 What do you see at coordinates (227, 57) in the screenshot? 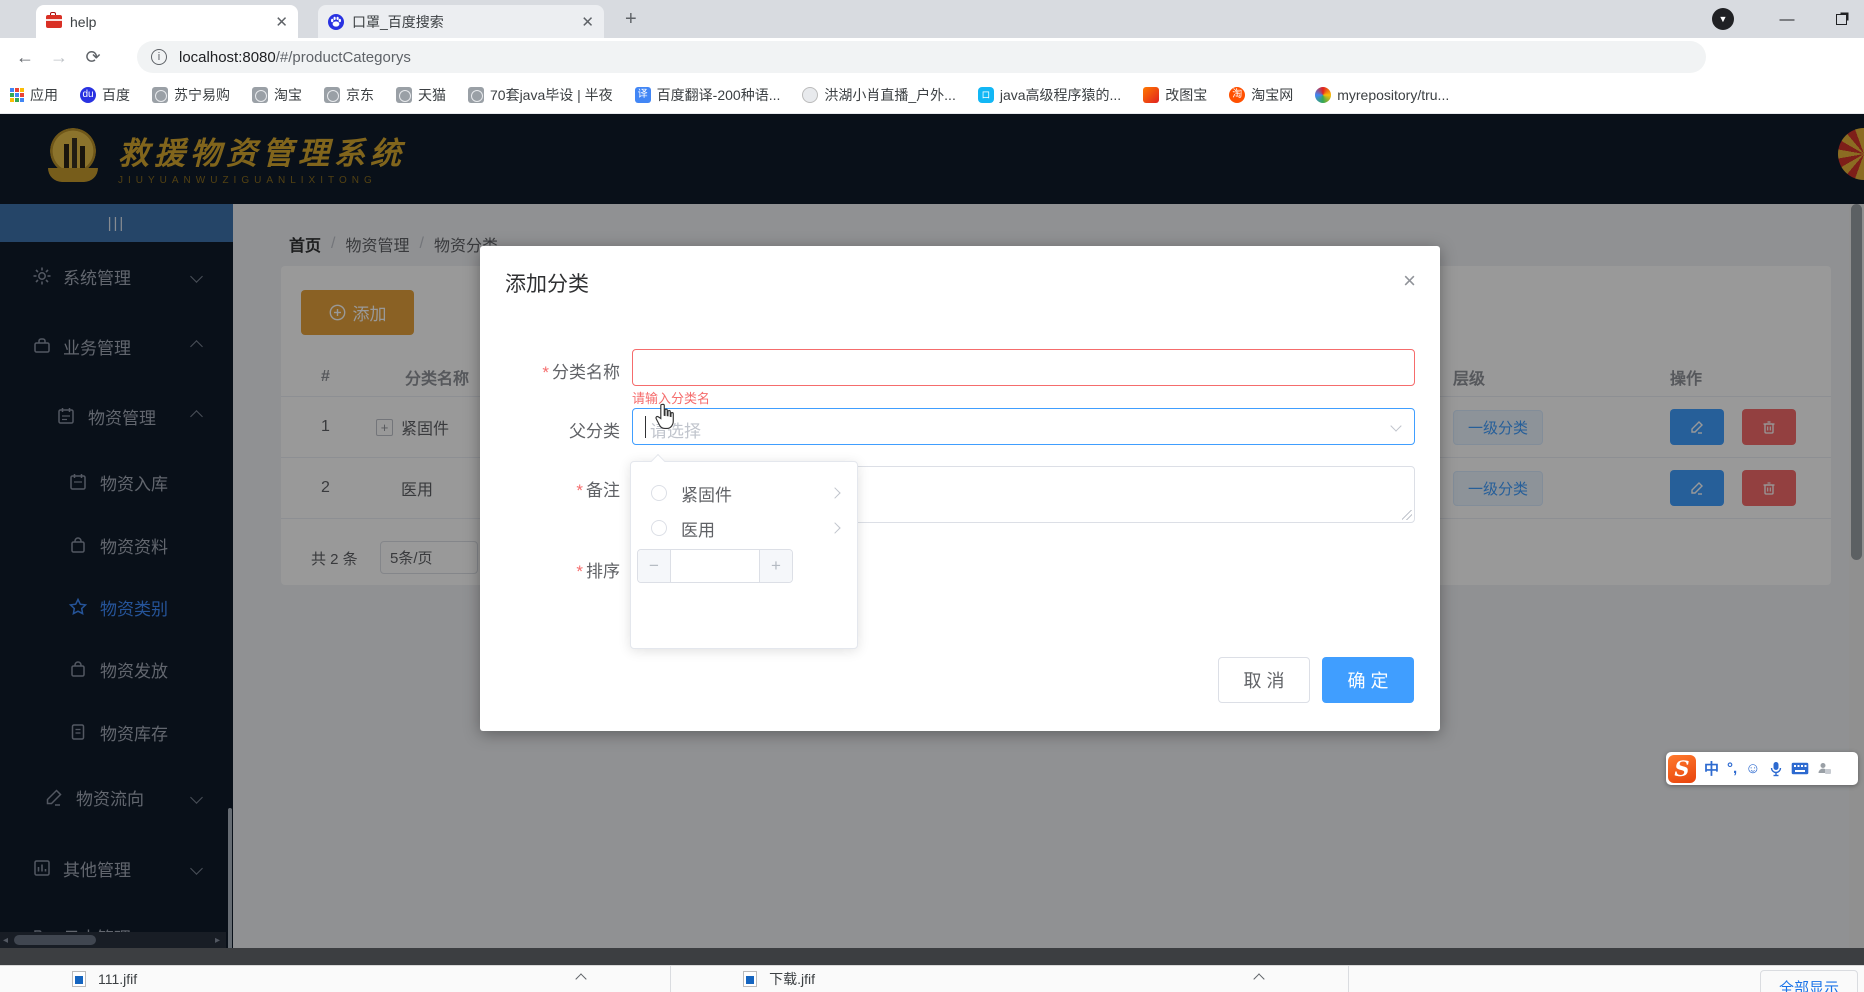
I see `url-host: localhost:8080` at bounding box center [227, 57].